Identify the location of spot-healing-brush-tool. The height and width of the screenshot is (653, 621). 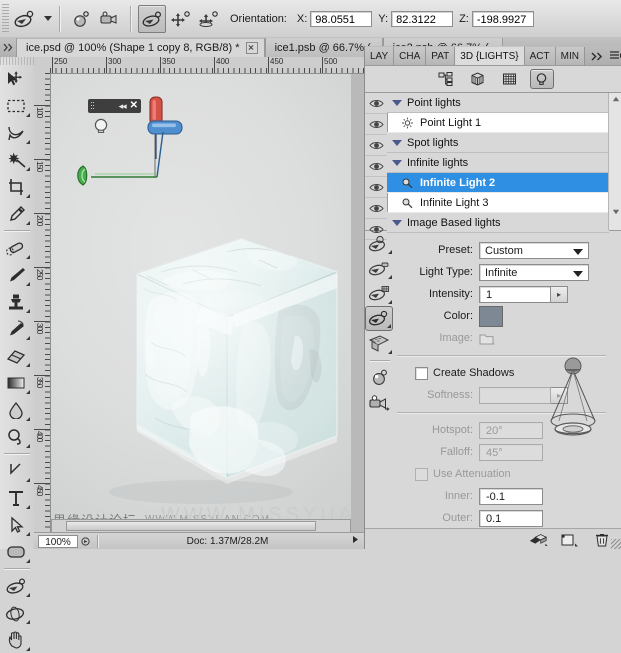
(16, 247).